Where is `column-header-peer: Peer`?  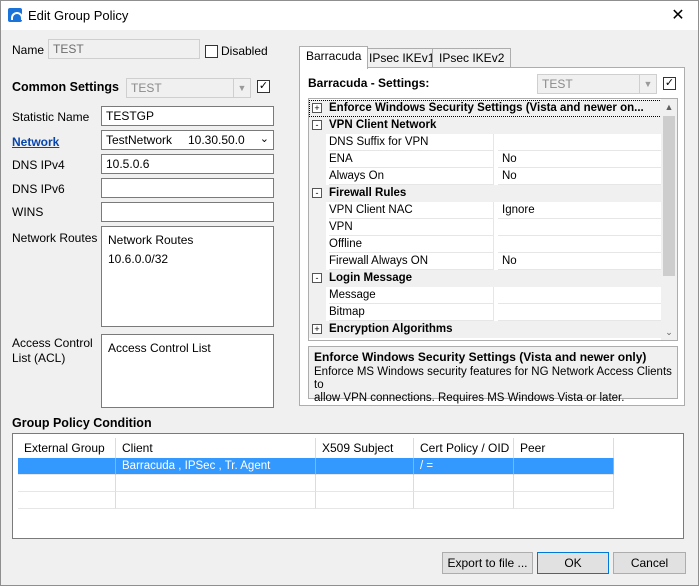 column-header-peer: Peer is located at coordinates (564, 448).